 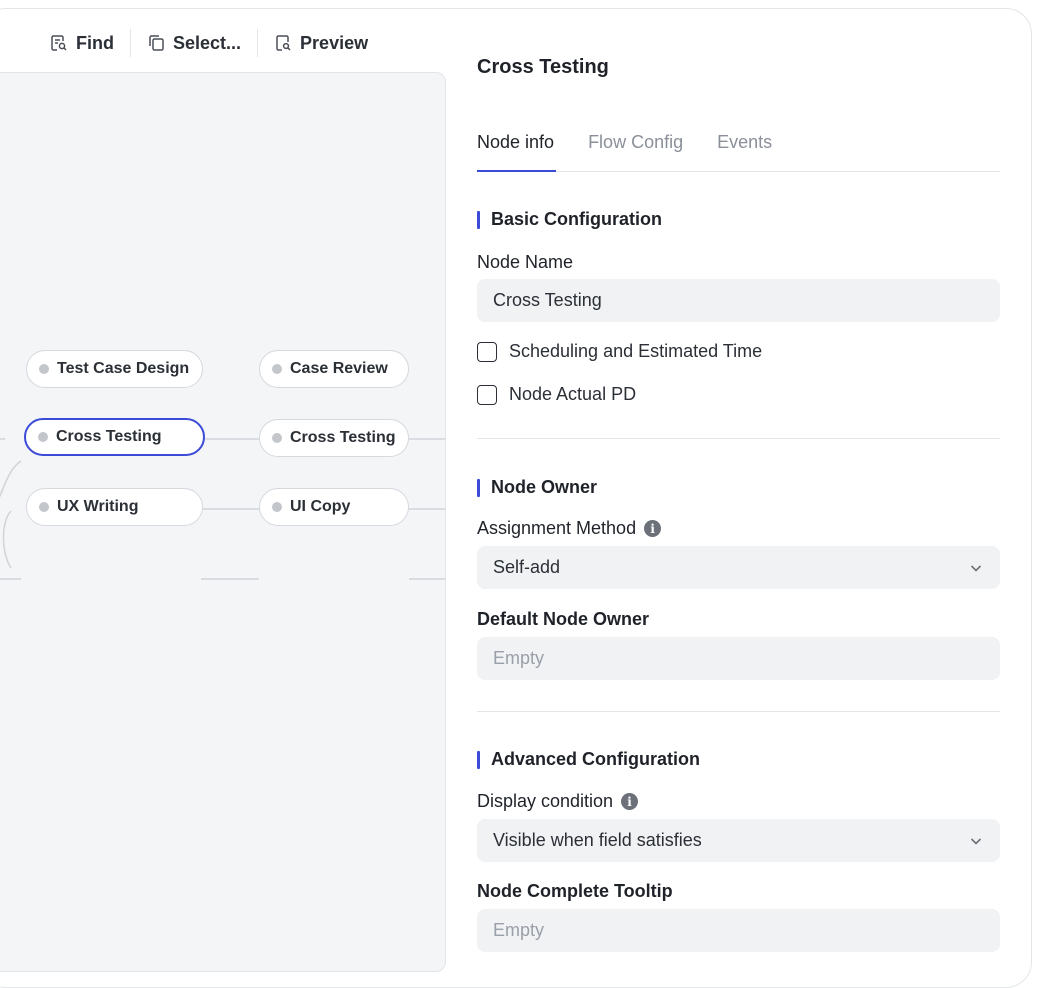 What do you see at coordinates (744, 148) in the screenshot?
I see `tab-events: Events` at bounding box center [744, 148].